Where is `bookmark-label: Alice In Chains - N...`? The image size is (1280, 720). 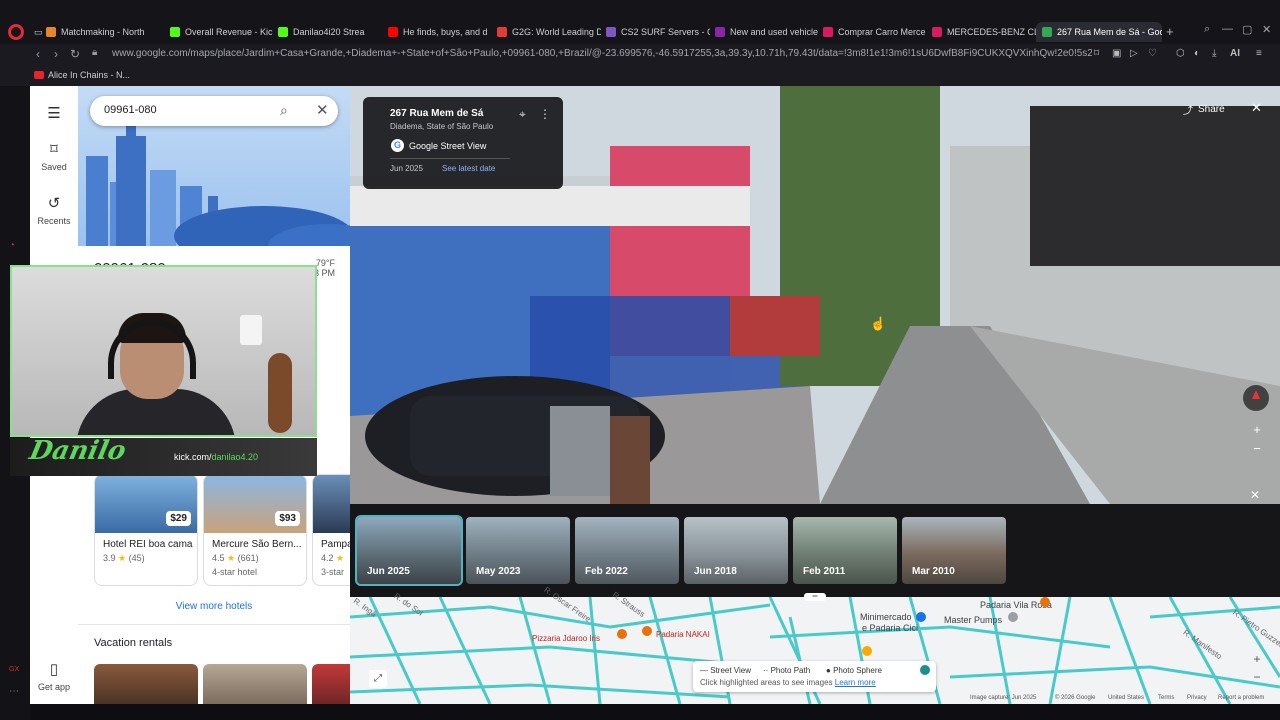
bookmark-label: Alice In Chains - N... is located at coordinates (89, 75).